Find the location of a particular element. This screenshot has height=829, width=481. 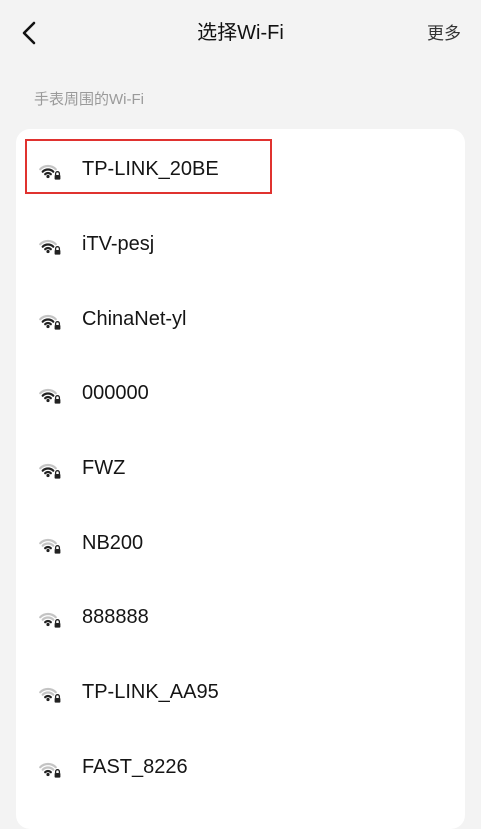

wifi-ssid: 000000 is located at coordinates (115, 393).